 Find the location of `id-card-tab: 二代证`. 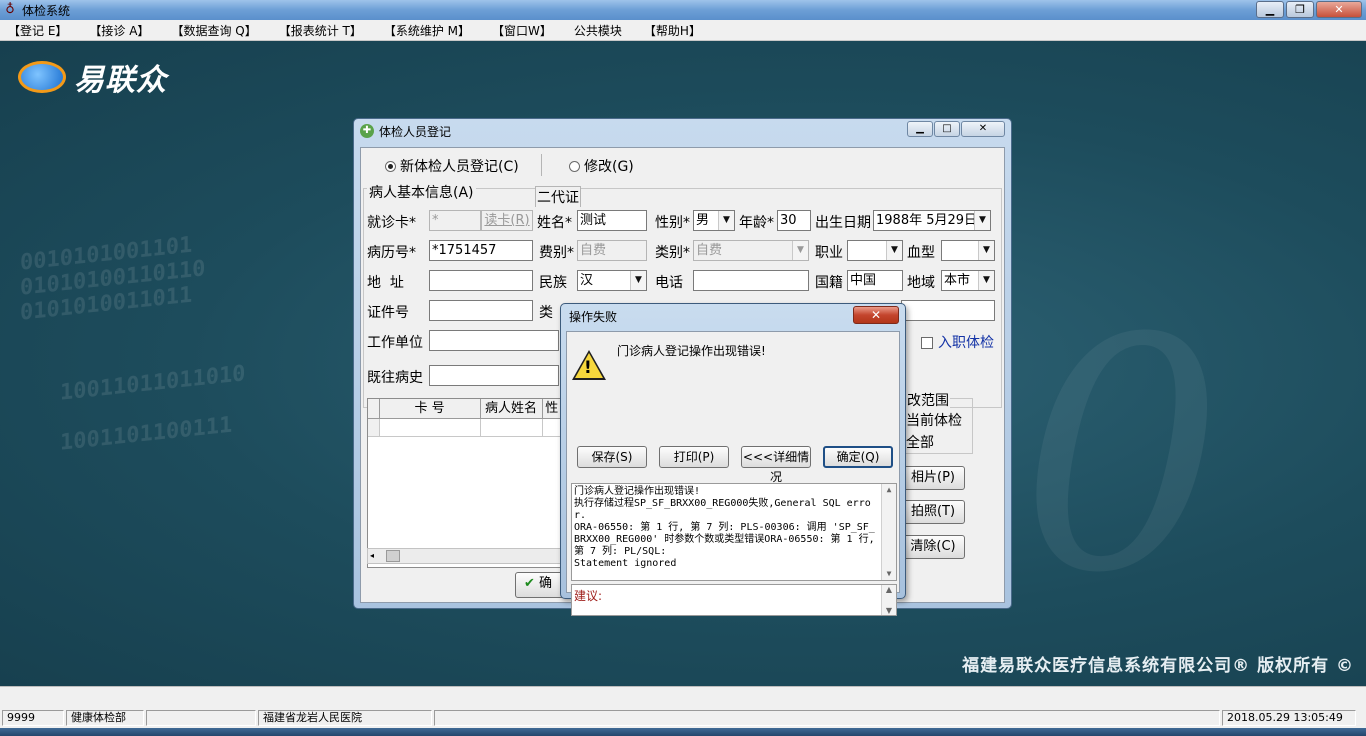

id-card-tab: 二代证 is located at coordinates (558, 196).